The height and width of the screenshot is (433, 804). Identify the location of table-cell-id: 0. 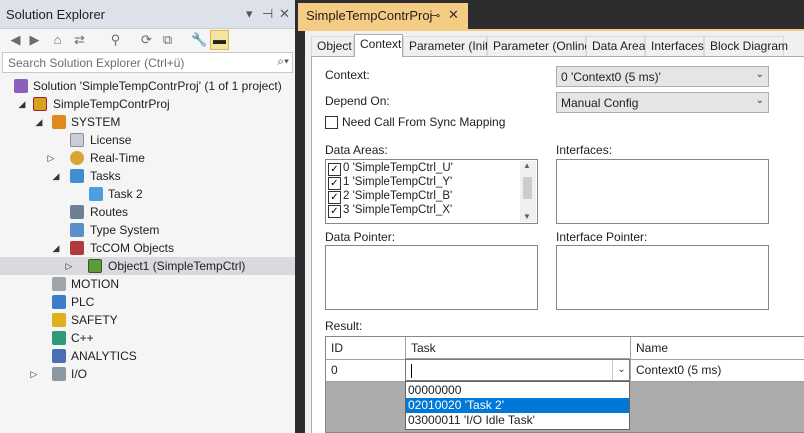
(366, 371).